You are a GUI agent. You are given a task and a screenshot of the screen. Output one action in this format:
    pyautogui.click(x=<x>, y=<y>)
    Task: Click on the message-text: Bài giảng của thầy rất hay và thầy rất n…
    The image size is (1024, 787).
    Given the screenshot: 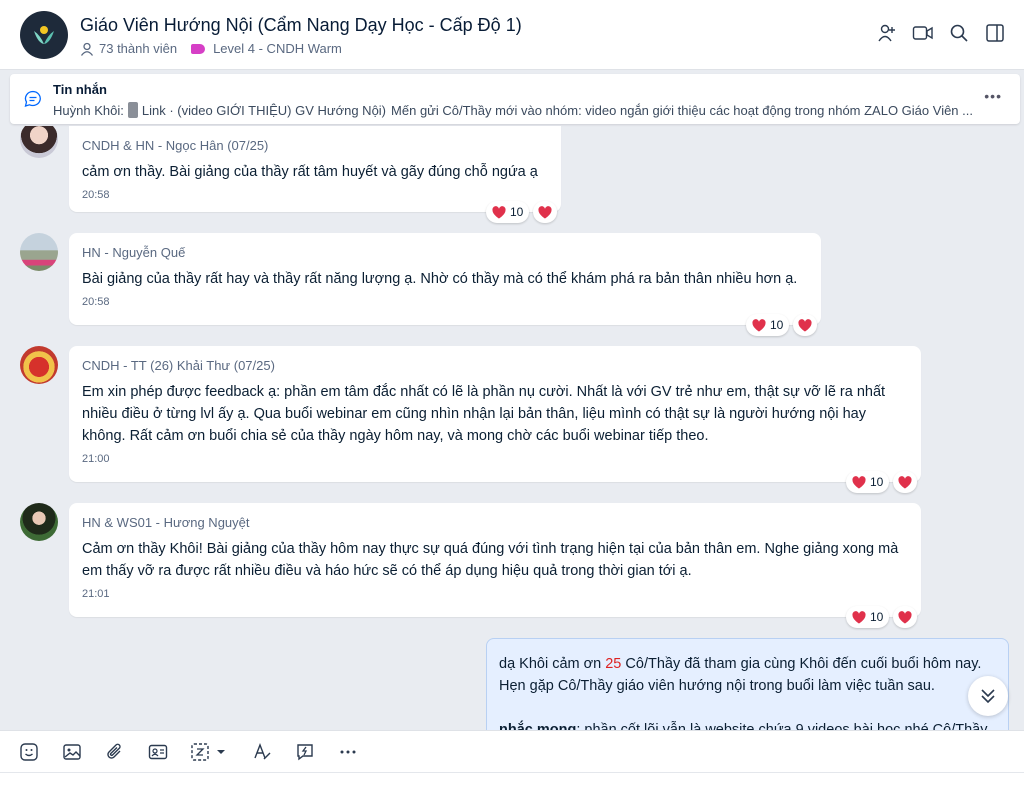 What is the action you would take?
    pyautogui.click(x=440, y=279)
    